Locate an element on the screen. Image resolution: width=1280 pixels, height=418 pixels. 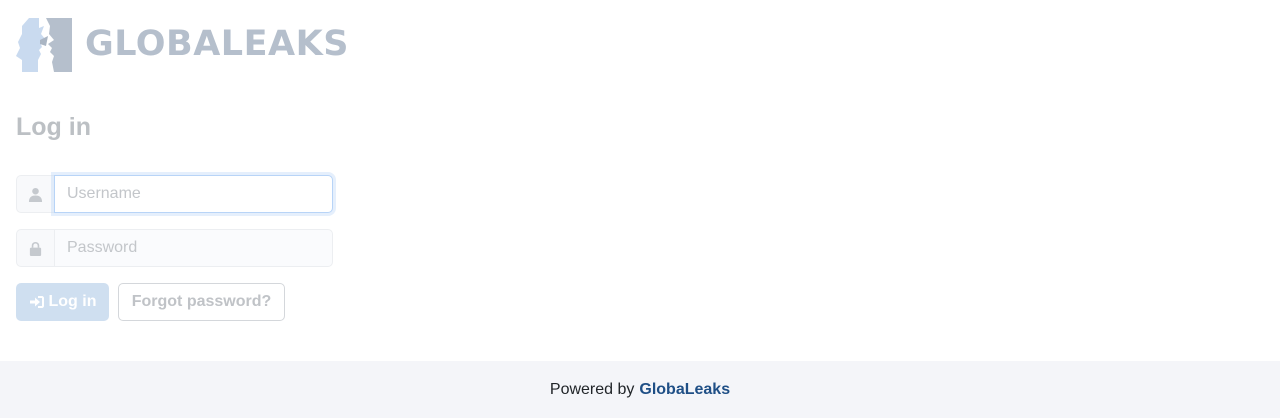
sign-in-icon is located at coordinates (36, 302).